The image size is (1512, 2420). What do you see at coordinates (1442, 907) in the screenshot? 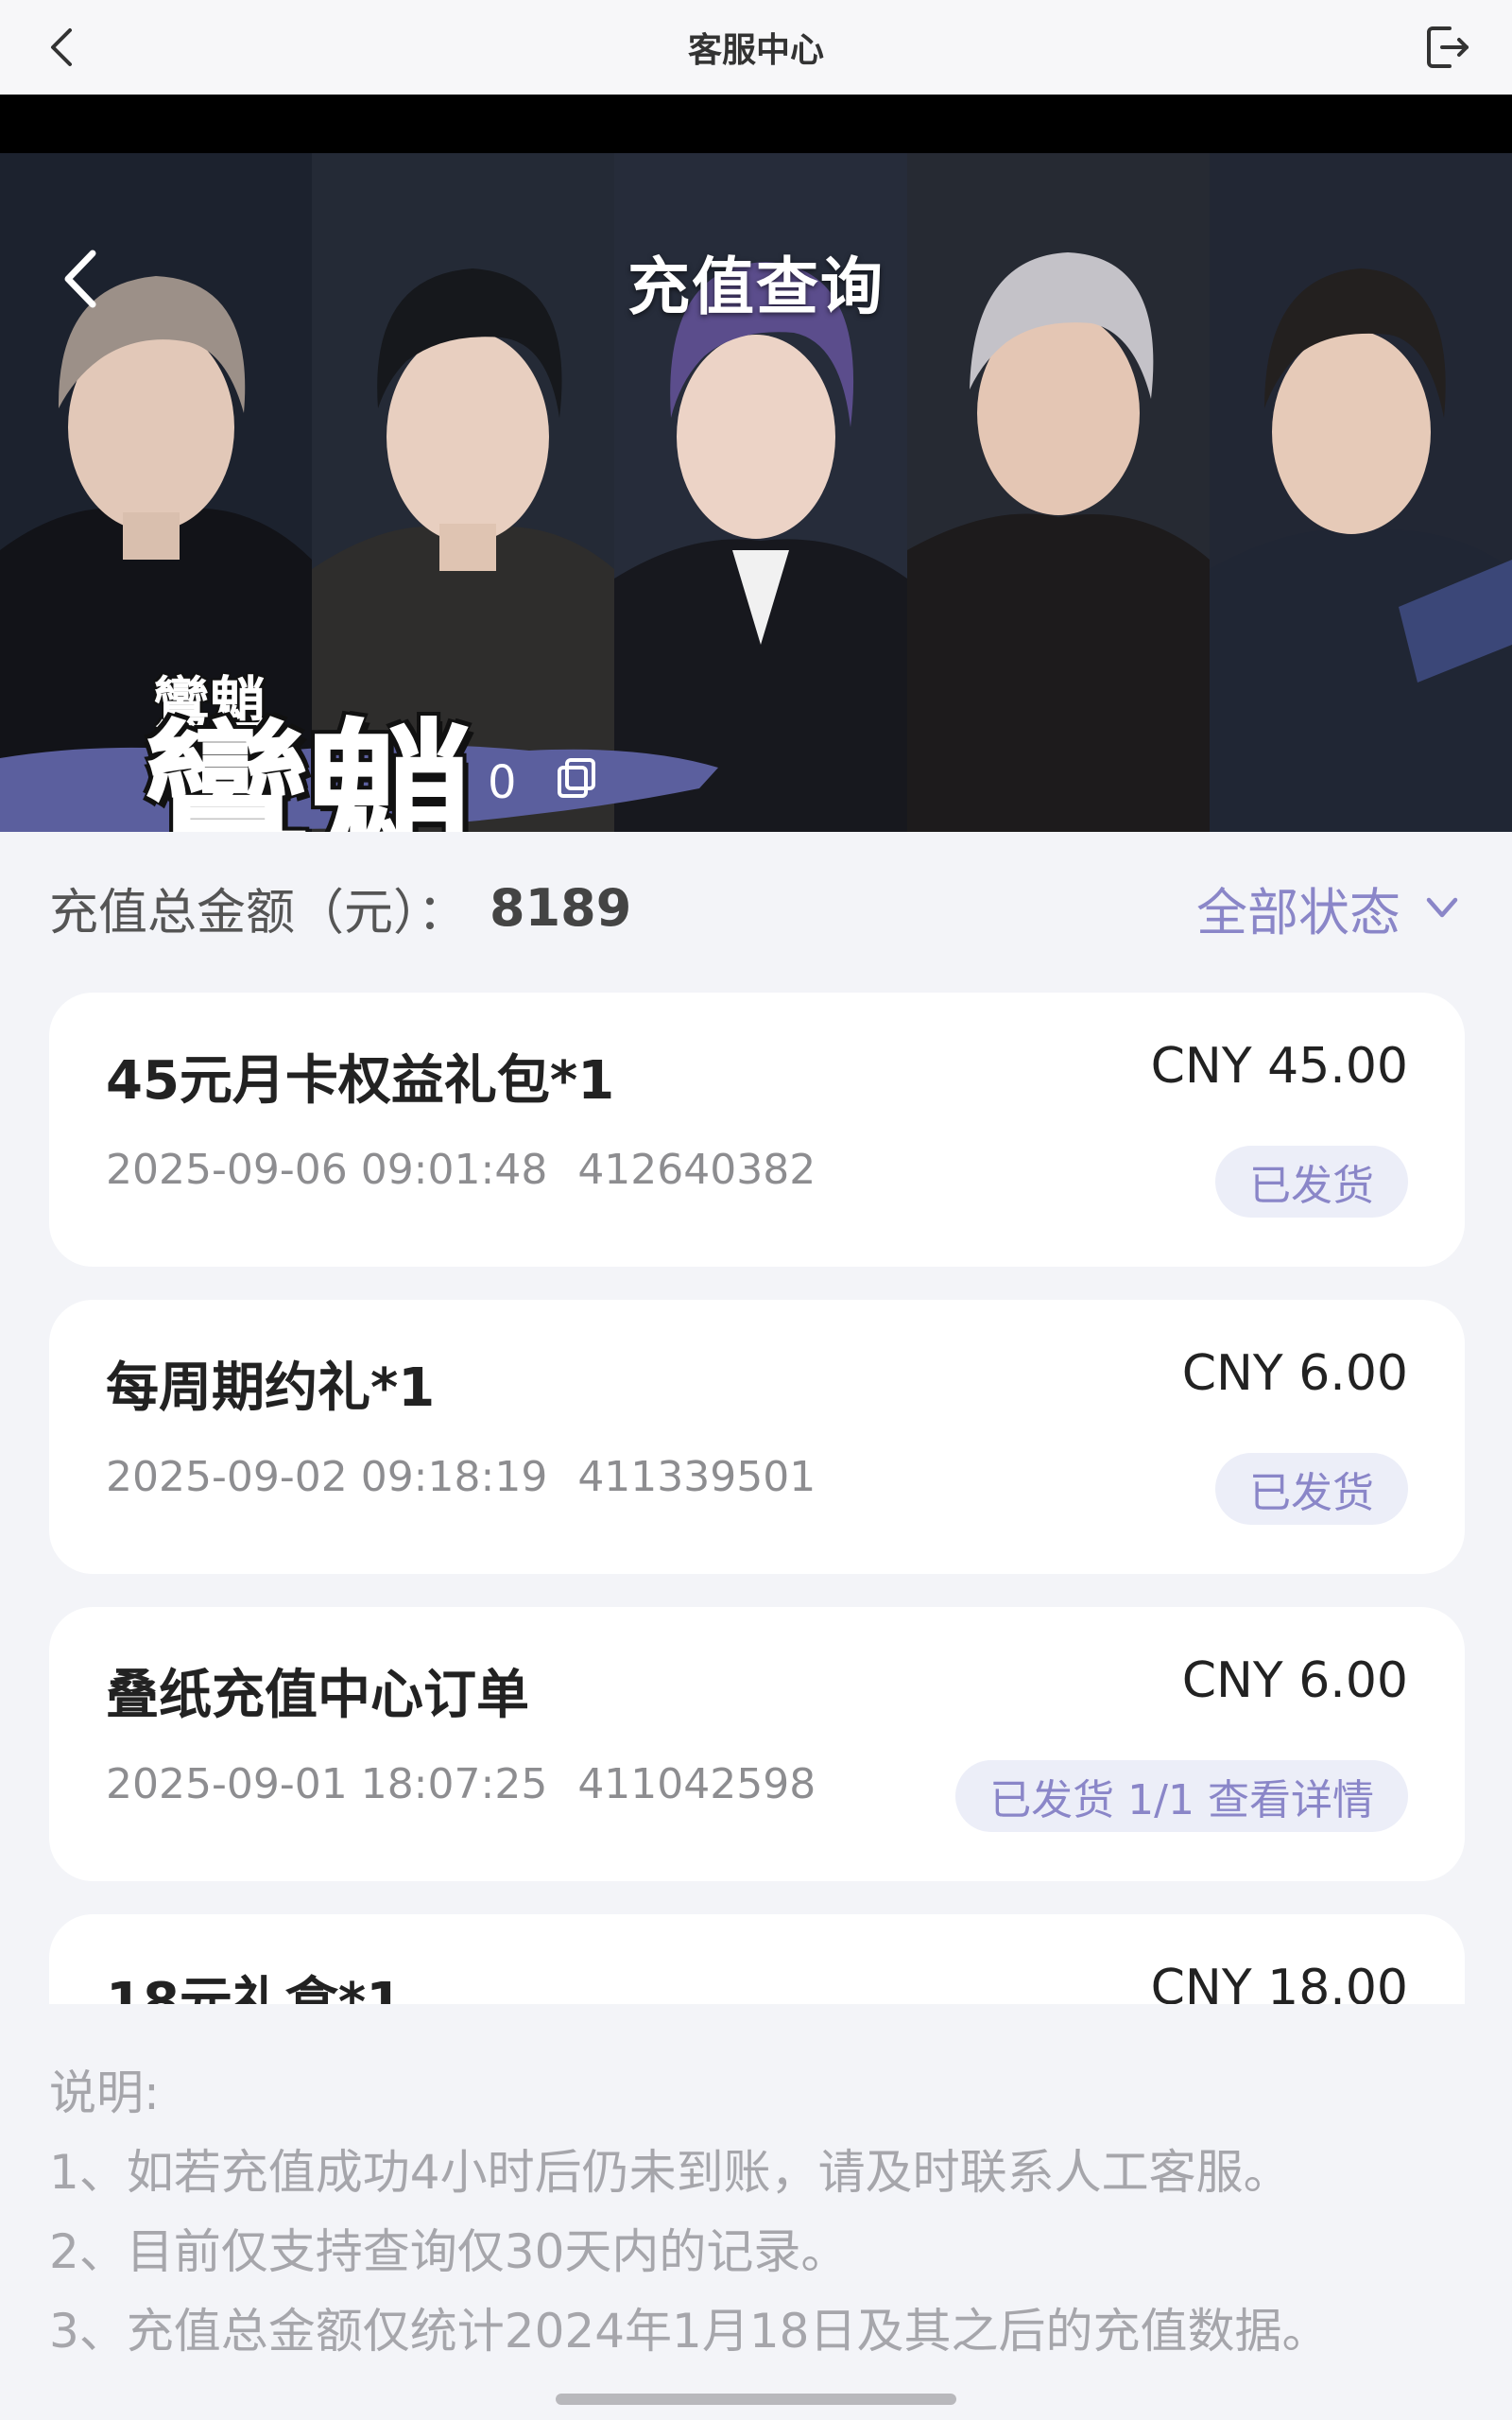
I see `chevron-down-icon` at bounding box center [1442, 907].